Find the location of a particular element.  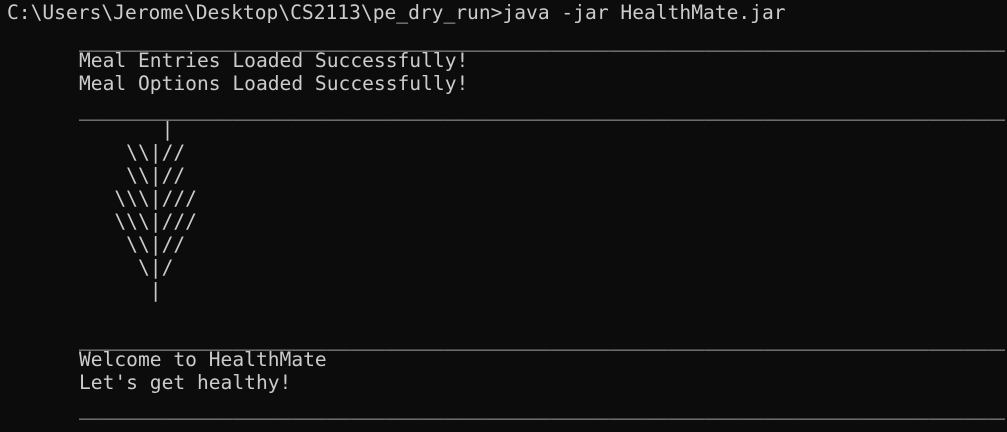

meal-entries-loaded-message: Meal Entries Loaded Successfully! is located at coordinates (274, 60).